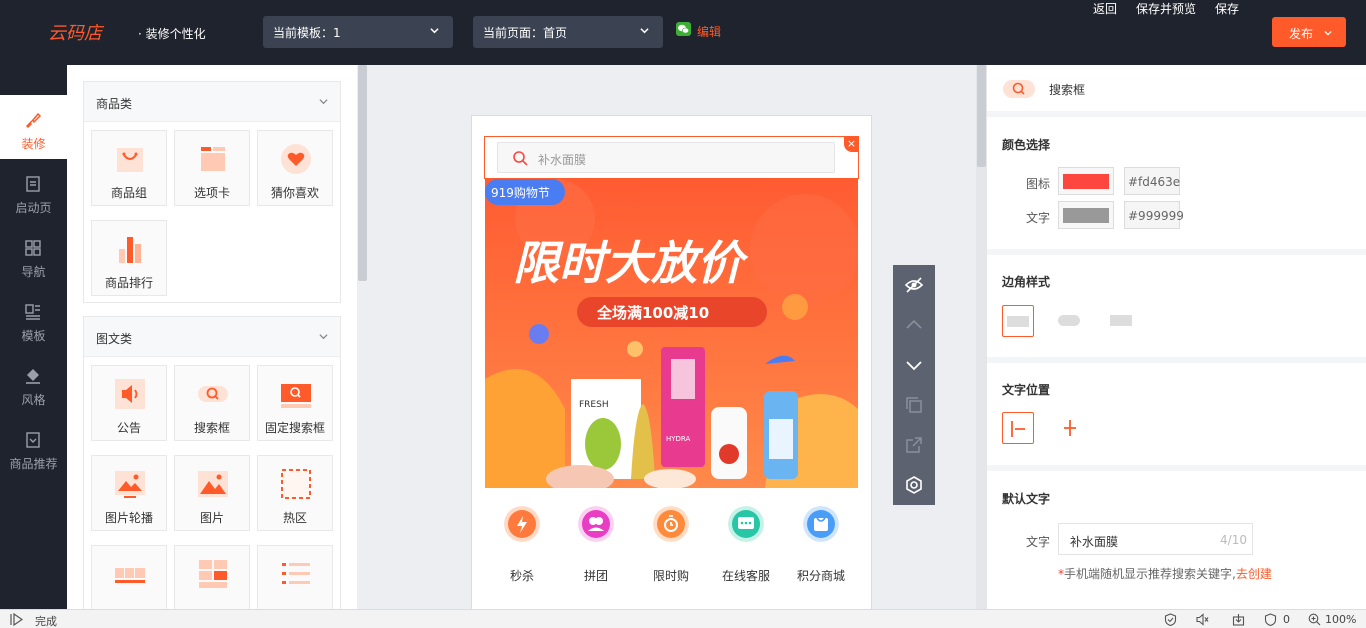 The image size is (1366, 628). I want to click on carousel-icon, so click(130, 484).